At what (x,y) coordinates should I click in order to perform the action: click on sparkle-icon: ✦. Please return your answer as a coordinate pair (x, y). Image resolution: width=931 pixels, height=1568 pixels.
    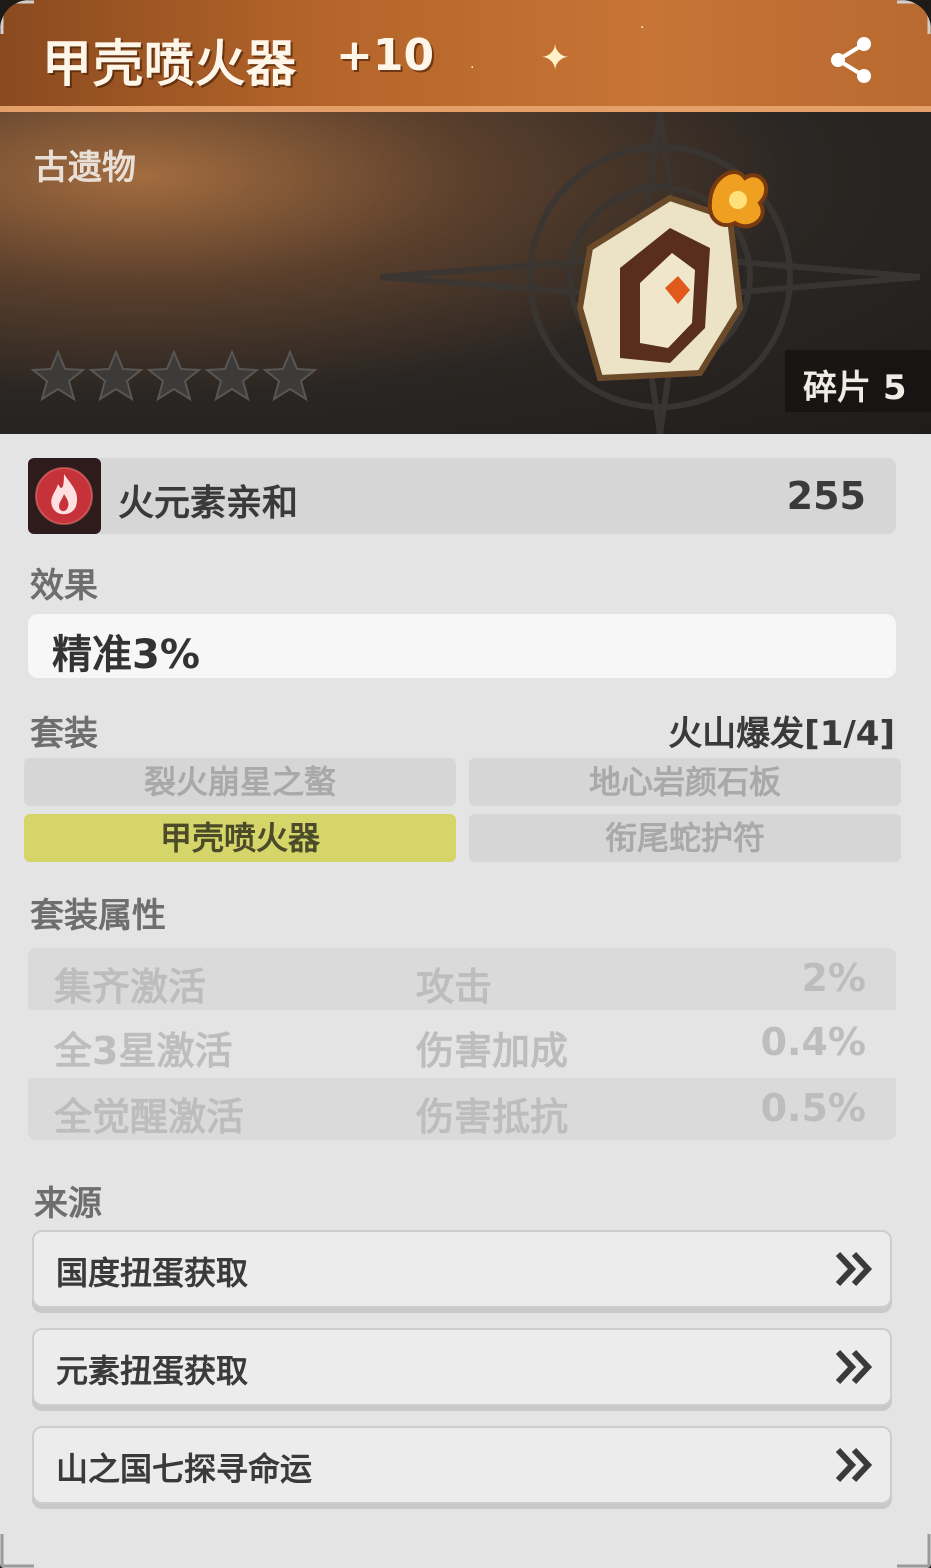
    Looking at the image, I should click on (555, 58).